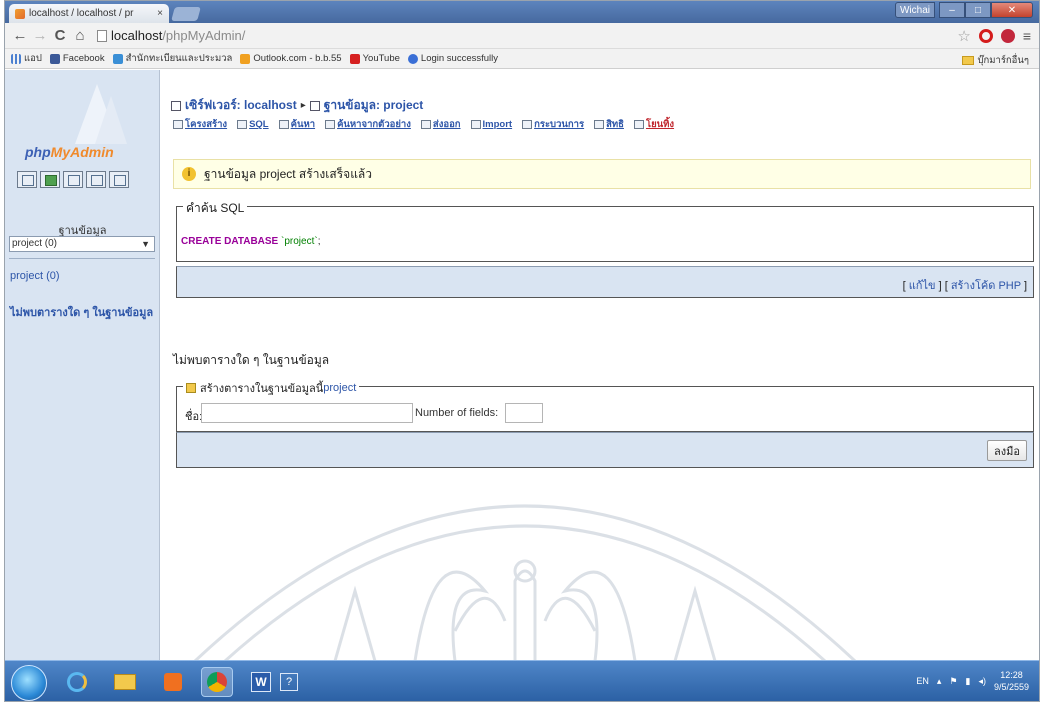 Image resolution: width=1044 pixels, height=702 pixels. I want to click on new-tab-button, so click(186, 14).